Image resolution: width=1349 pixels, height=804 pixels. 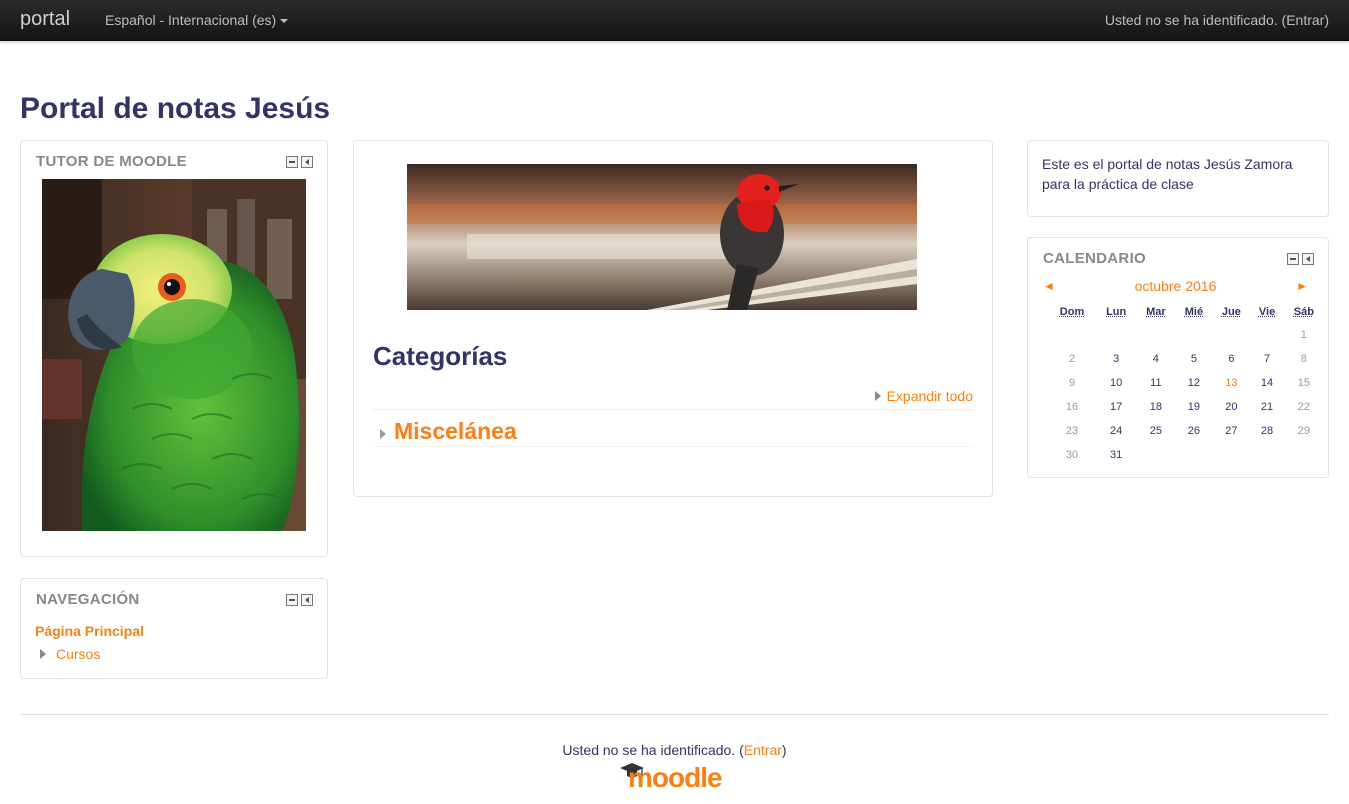 What do you see at coordinates (1155, 359) in the screenshot?
I see `calendar-day: 4` at bounding box center [1155, 359].